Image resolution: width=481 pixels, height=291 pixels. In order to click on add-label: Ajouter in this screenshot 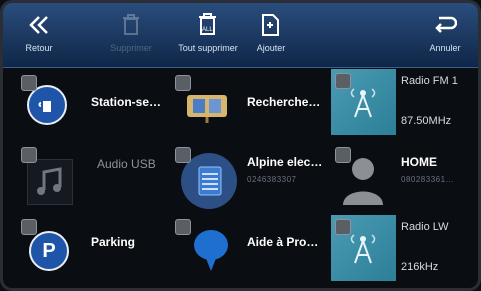, I will do `click(271, 48)`.